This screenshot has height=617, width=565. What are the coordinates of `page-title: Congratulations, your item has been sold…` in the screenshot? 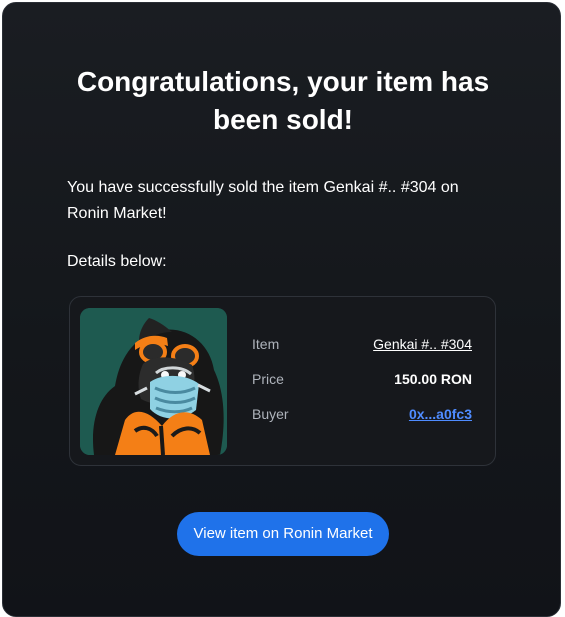 It's located at (283, 100).